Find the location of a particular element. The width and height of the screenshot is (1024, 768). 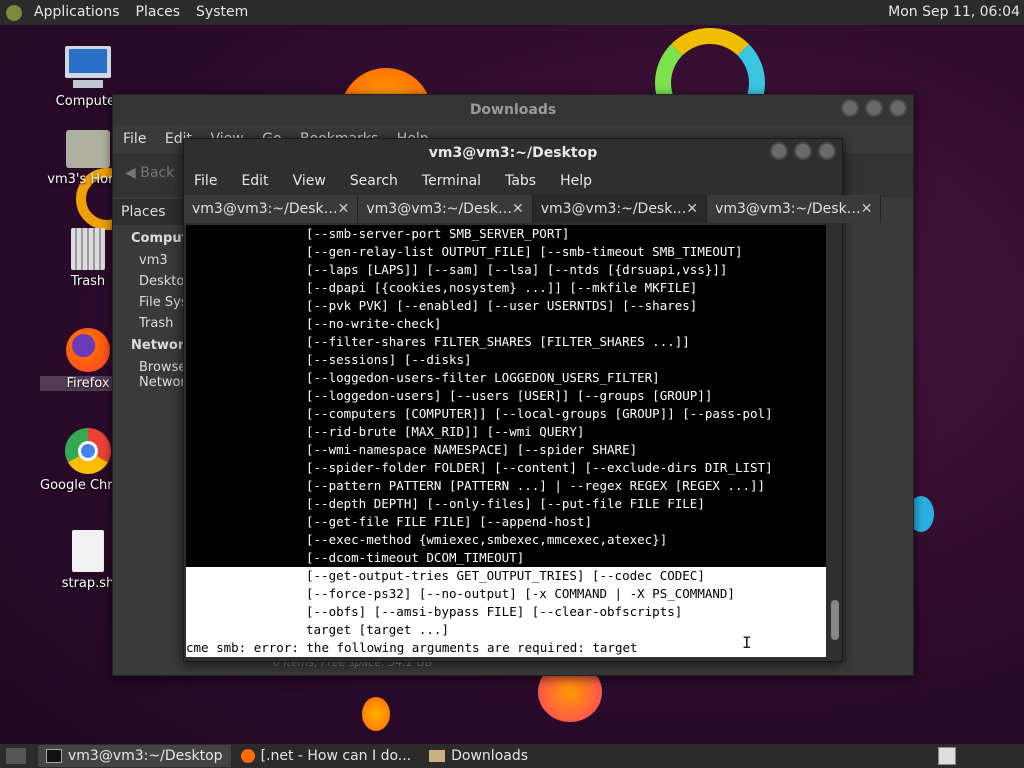

terminal-scrollbar is located at coordinates (835, 441).